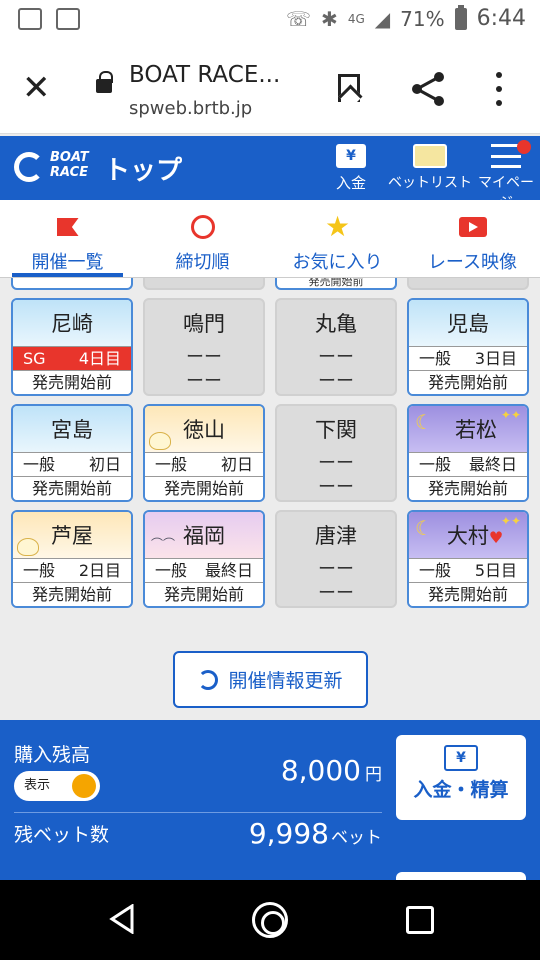 This screenshot has height=960, width=540. I want to click on tab-favorites: ★ お気に入り, so click(337, 238).